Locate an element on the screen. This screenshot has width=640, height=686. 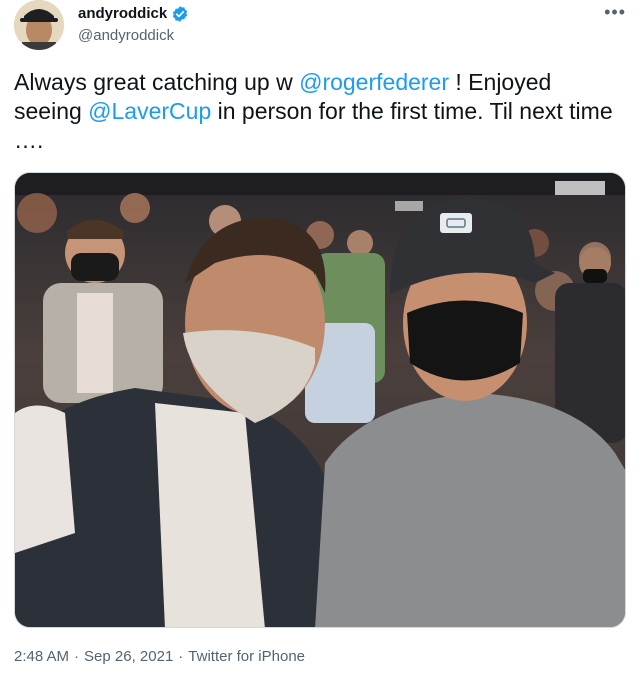
tweet-text-segment: Always great catching up w is located at coordinates (157, 82).